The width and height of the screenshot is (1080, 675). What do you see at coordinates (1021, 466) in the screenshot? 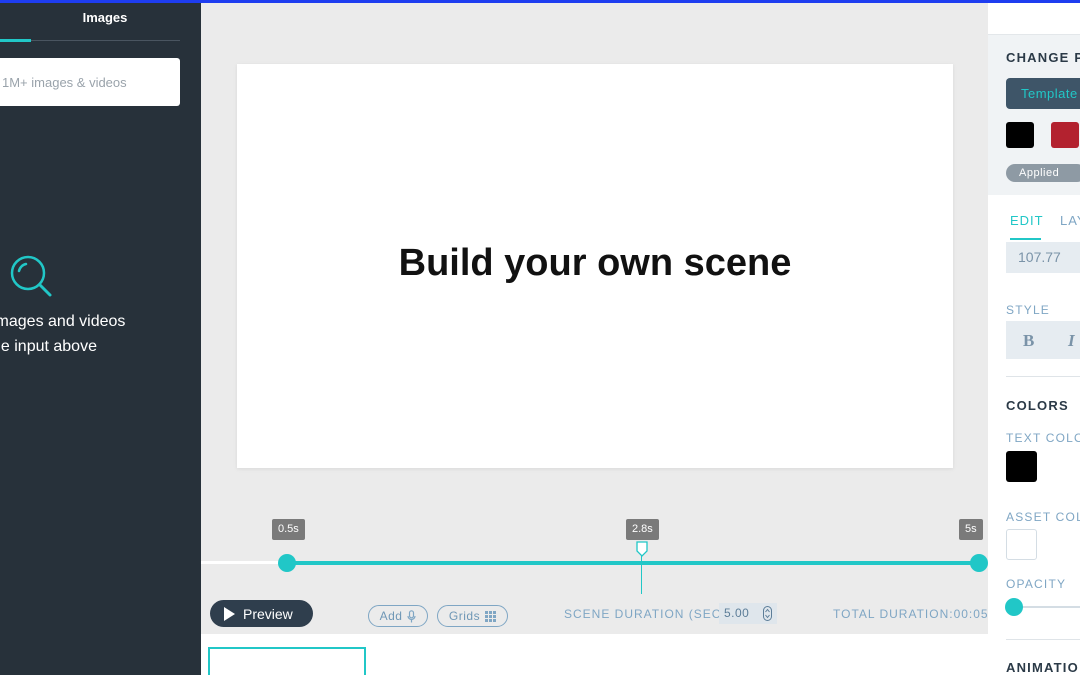
I see `text-color-swatch` at bounding box center [1021, 466].